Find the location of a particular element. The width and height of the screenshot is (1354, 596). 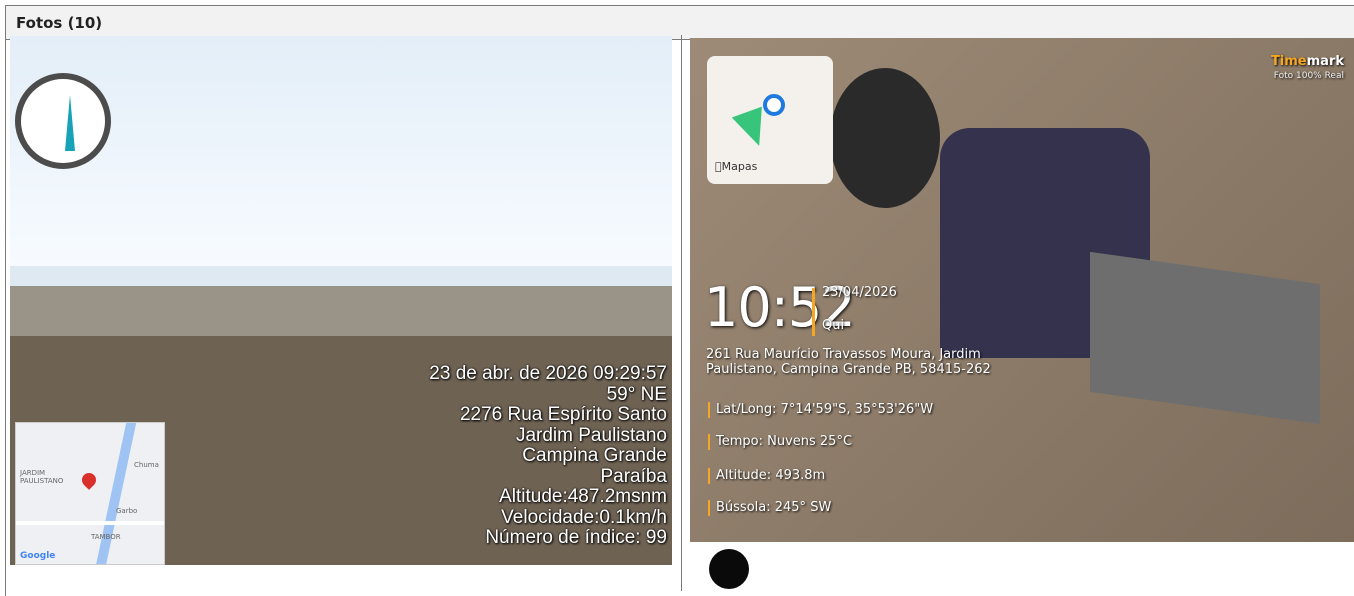

timemark-logo: Timemark is located at coordinates (1307, 61).